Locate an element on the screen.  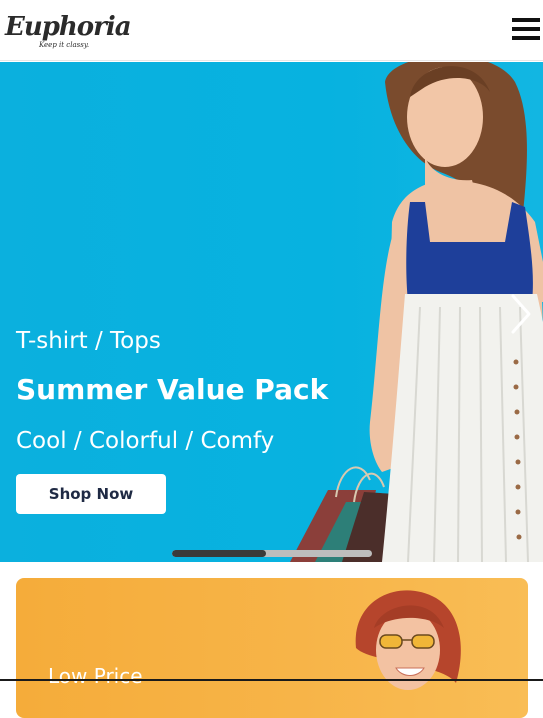
hero-subtitle: Cool / Colorful / Comfy is located at coordinates (145, 441).